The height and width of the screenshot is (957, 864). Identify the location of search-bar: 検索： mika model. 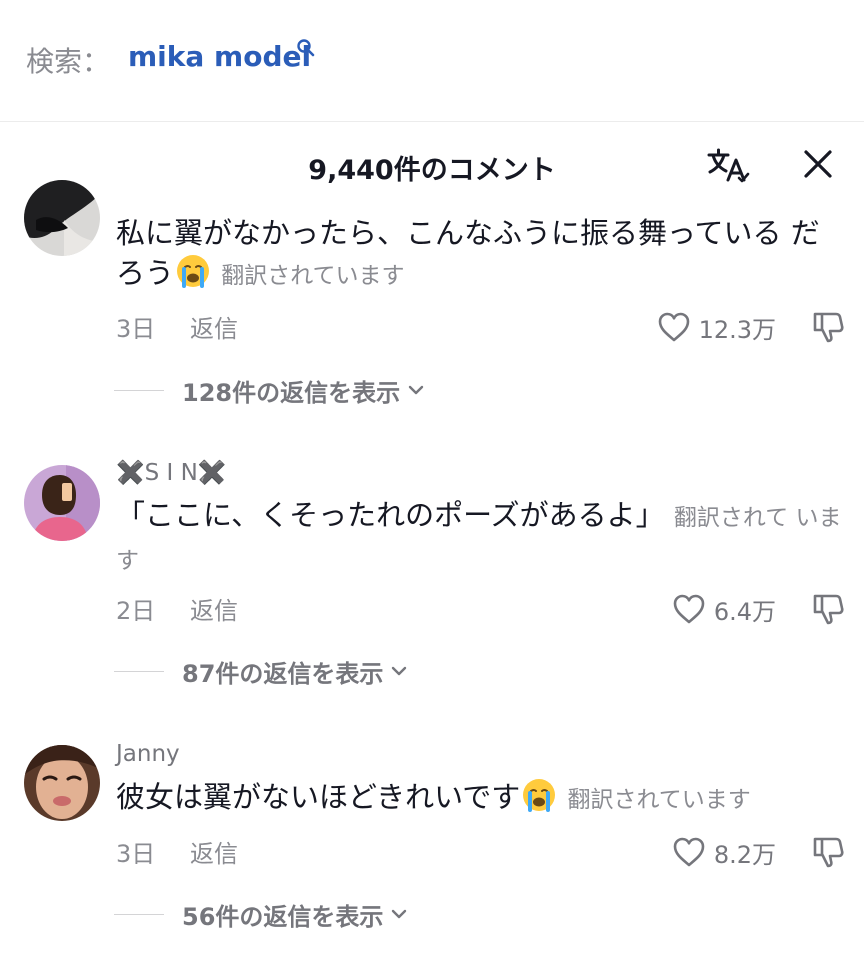
(432, 61).